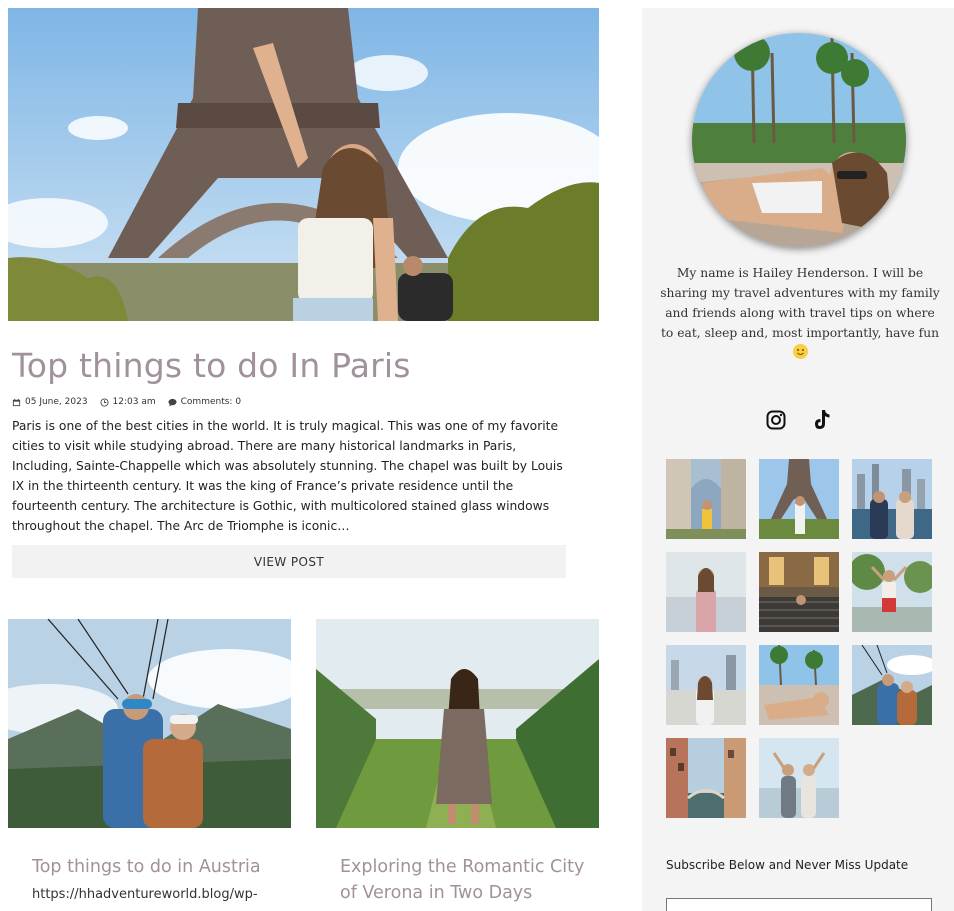 The width and height of the screenshot is (954, 911). I want to click on clock-icon, so click(104, 402).